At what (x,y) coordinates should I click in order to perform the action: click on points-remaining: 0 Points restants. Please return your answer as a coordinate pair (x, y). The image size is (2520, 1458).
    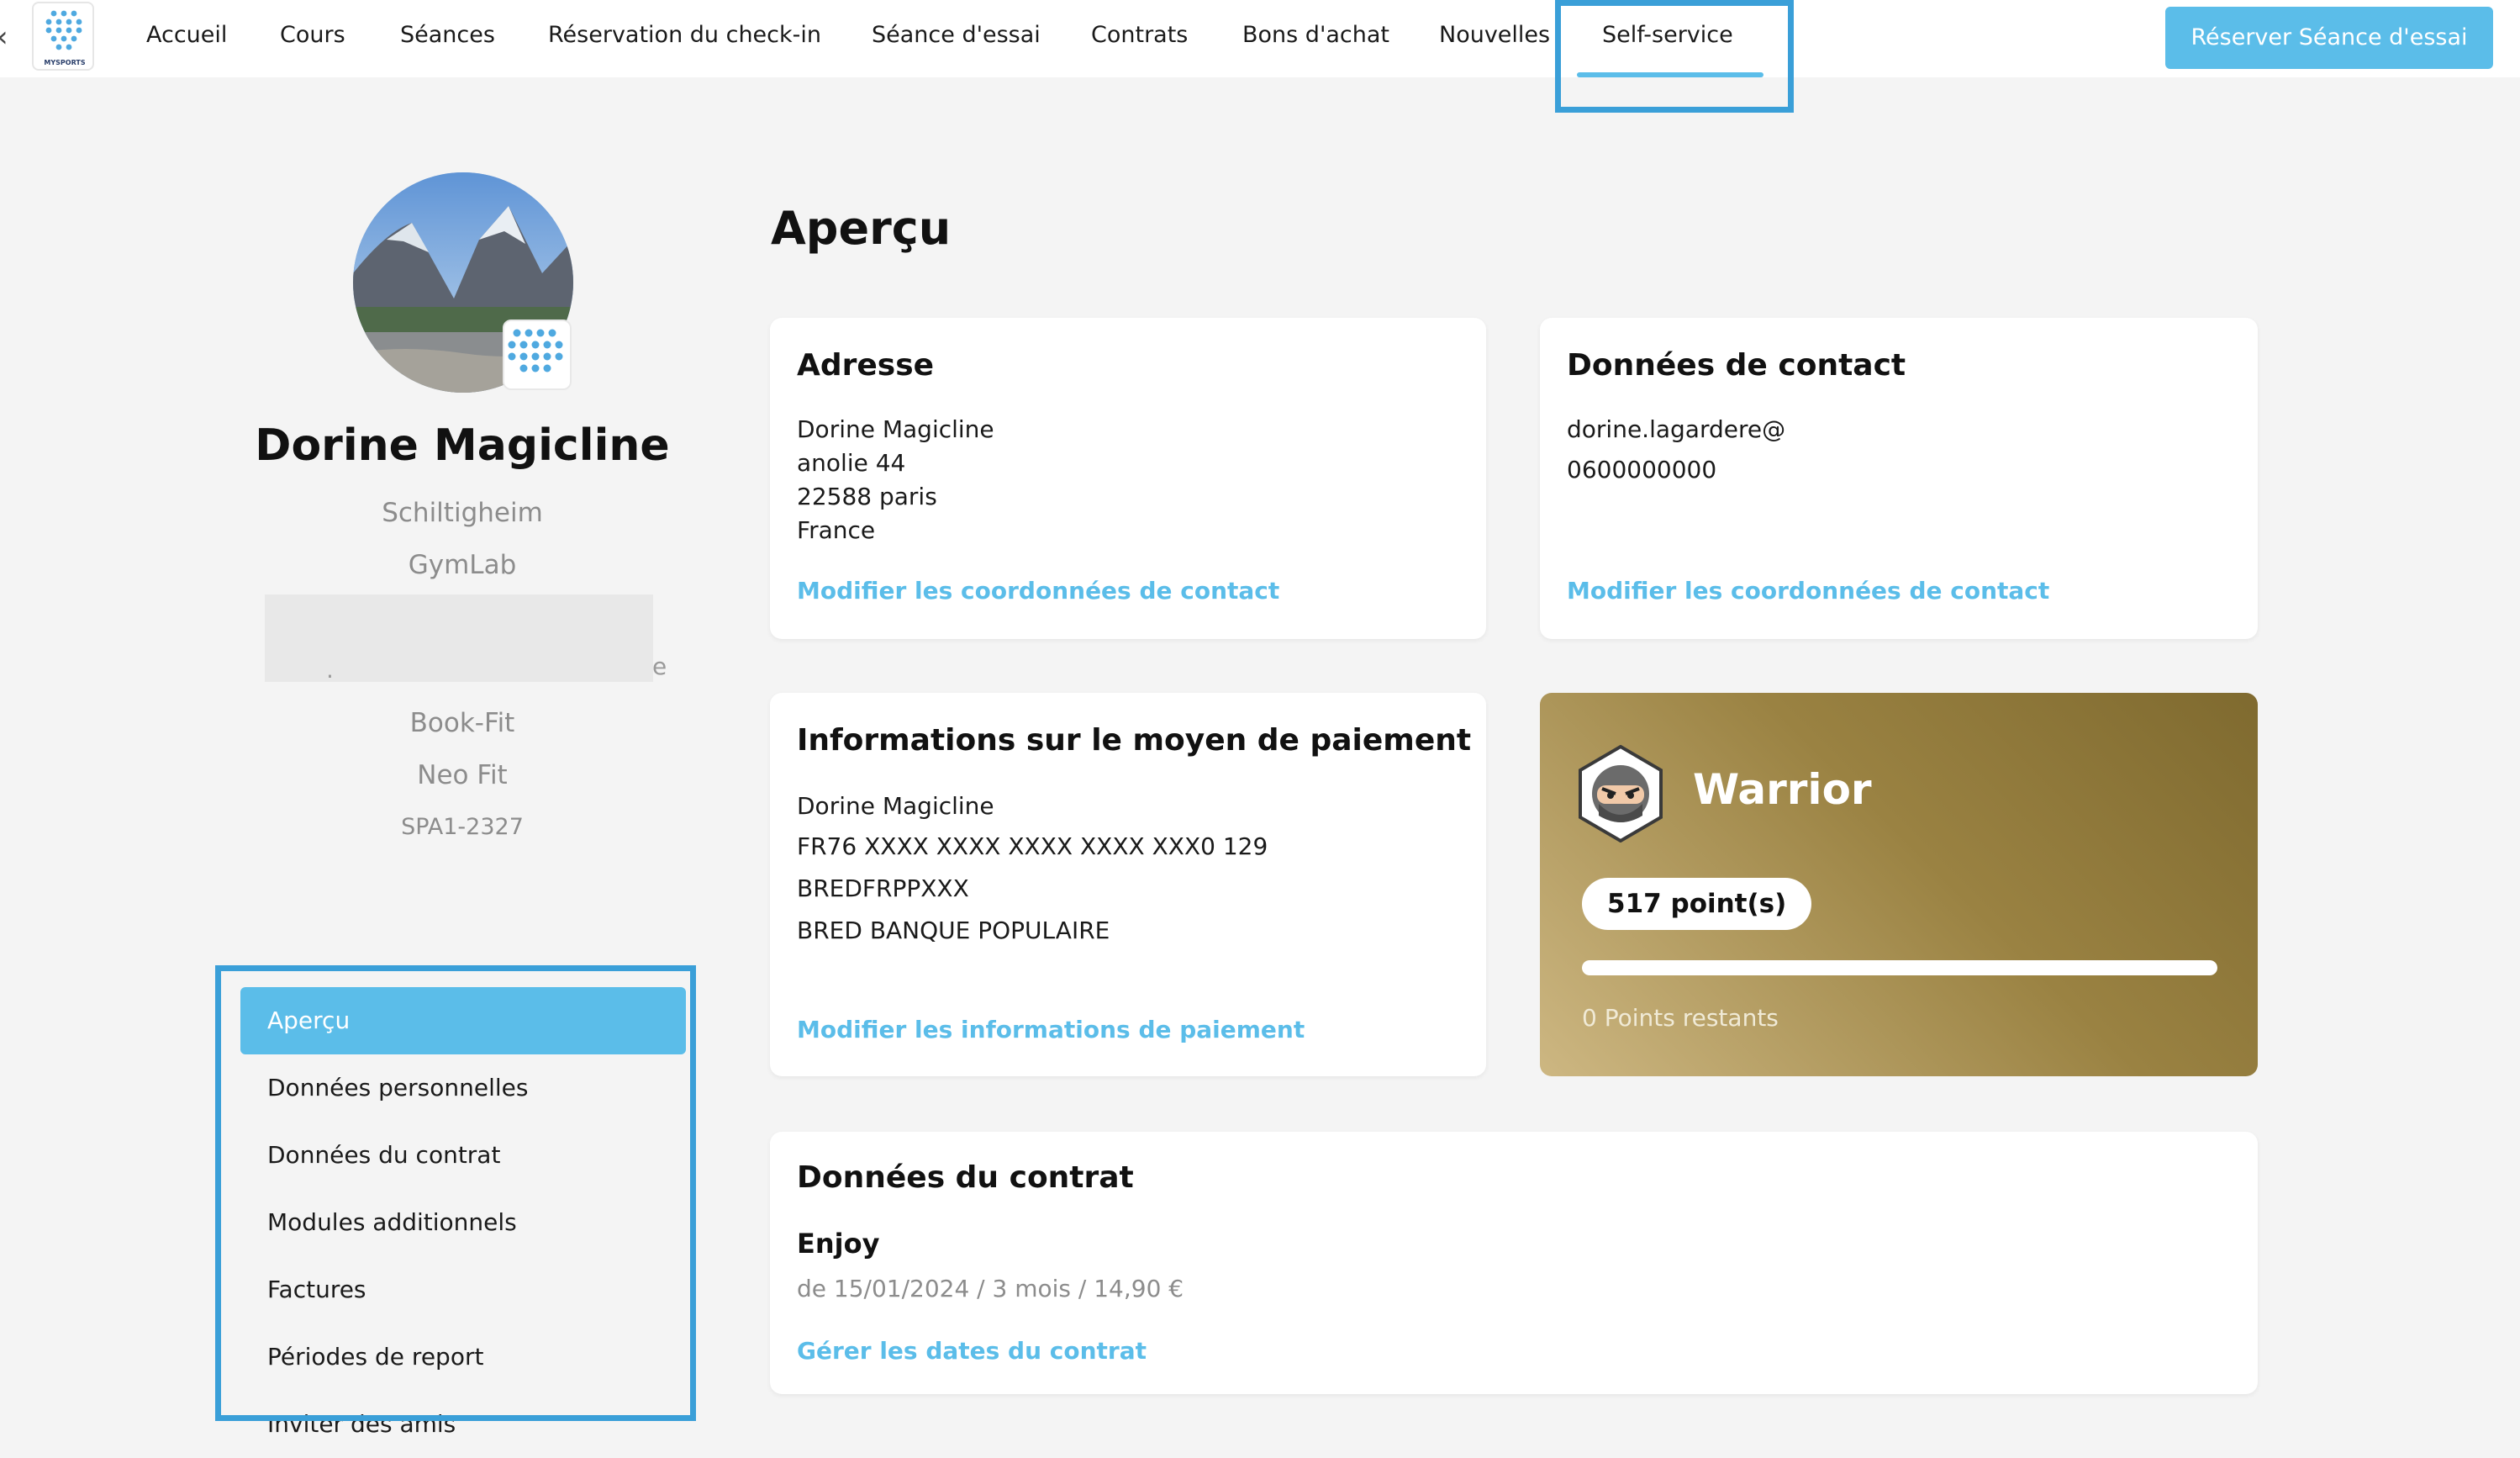
    Looking at the image, I should click on (1680, 1018).